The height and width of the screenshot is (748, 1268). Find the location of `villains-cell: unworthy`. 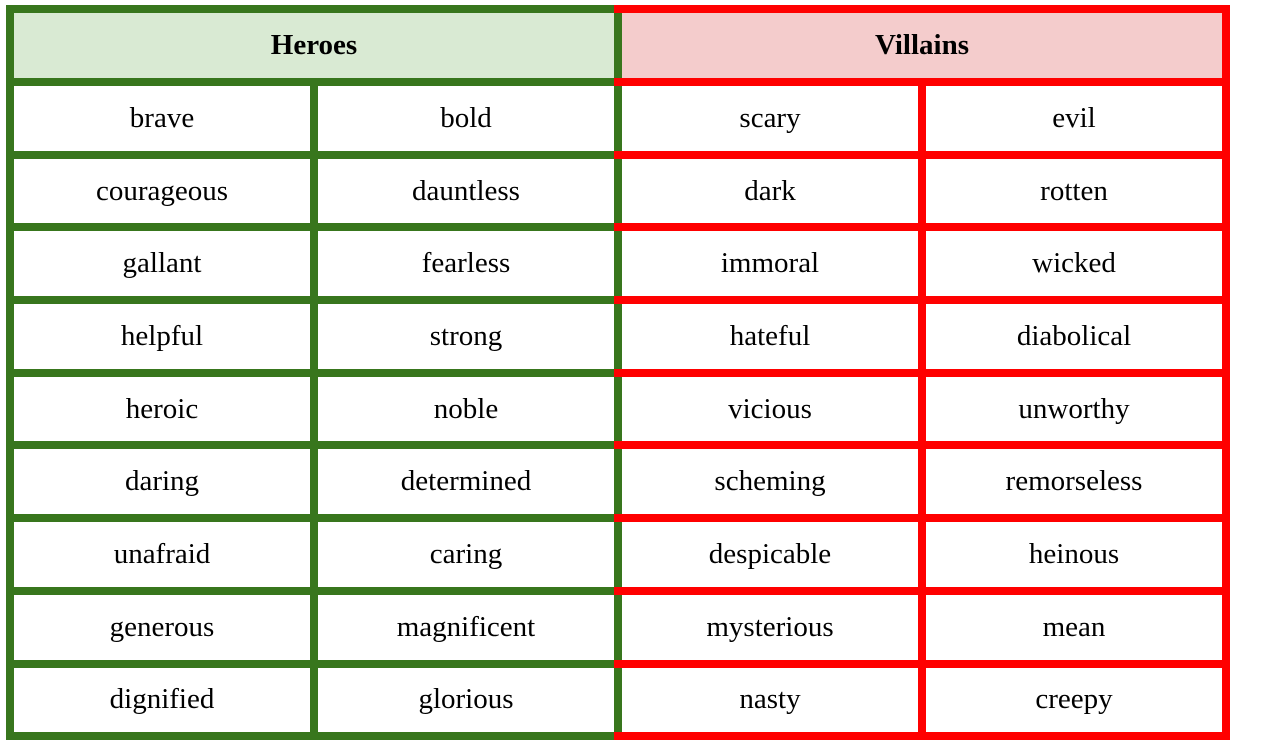

villains-cell: unworthy is located at coordinates (1074, 409).